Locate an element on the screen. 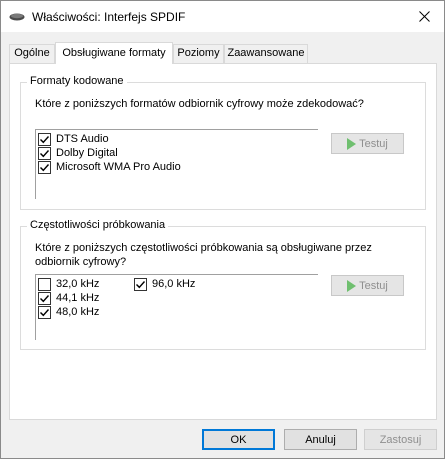  tab-advanced: Zaawansowane is located at coordinates (266, 53).